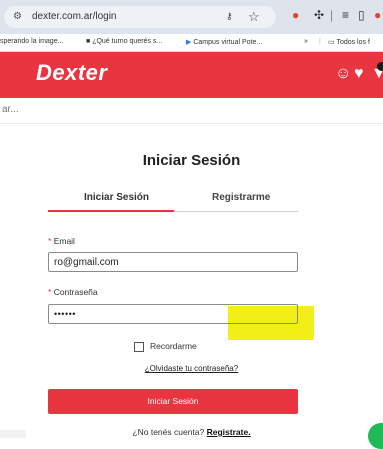 The width and height of the screenshot is (383, 449). Describe the element at coordinates (375, 436) in the screenshot. I see `whatsapp-chat-button` at that location.